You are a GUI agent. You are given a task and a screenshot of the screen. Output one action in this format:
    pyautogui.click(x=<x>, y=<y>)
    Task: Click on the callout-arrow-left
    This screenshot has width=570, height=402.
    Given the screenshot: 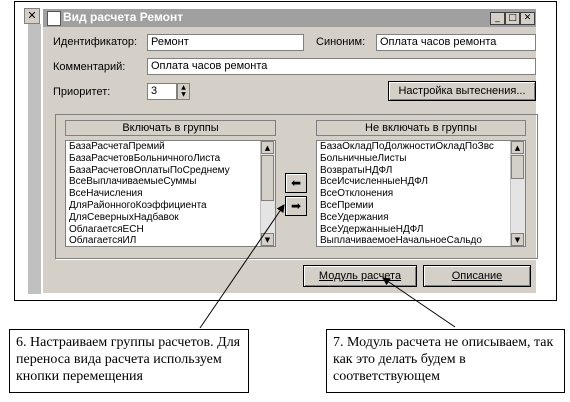 What is the action you would take?
    pyautogui.click(x=242, y=266)
    